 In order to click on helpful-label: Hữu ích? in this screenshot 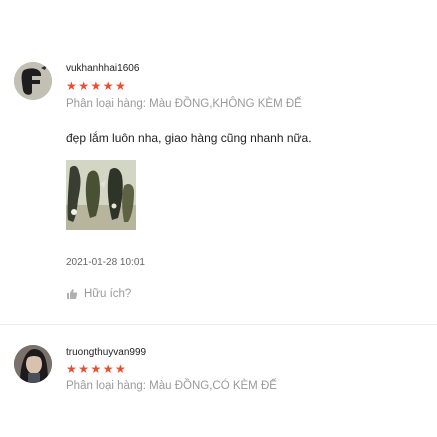, I will do `click(108, 294)`.